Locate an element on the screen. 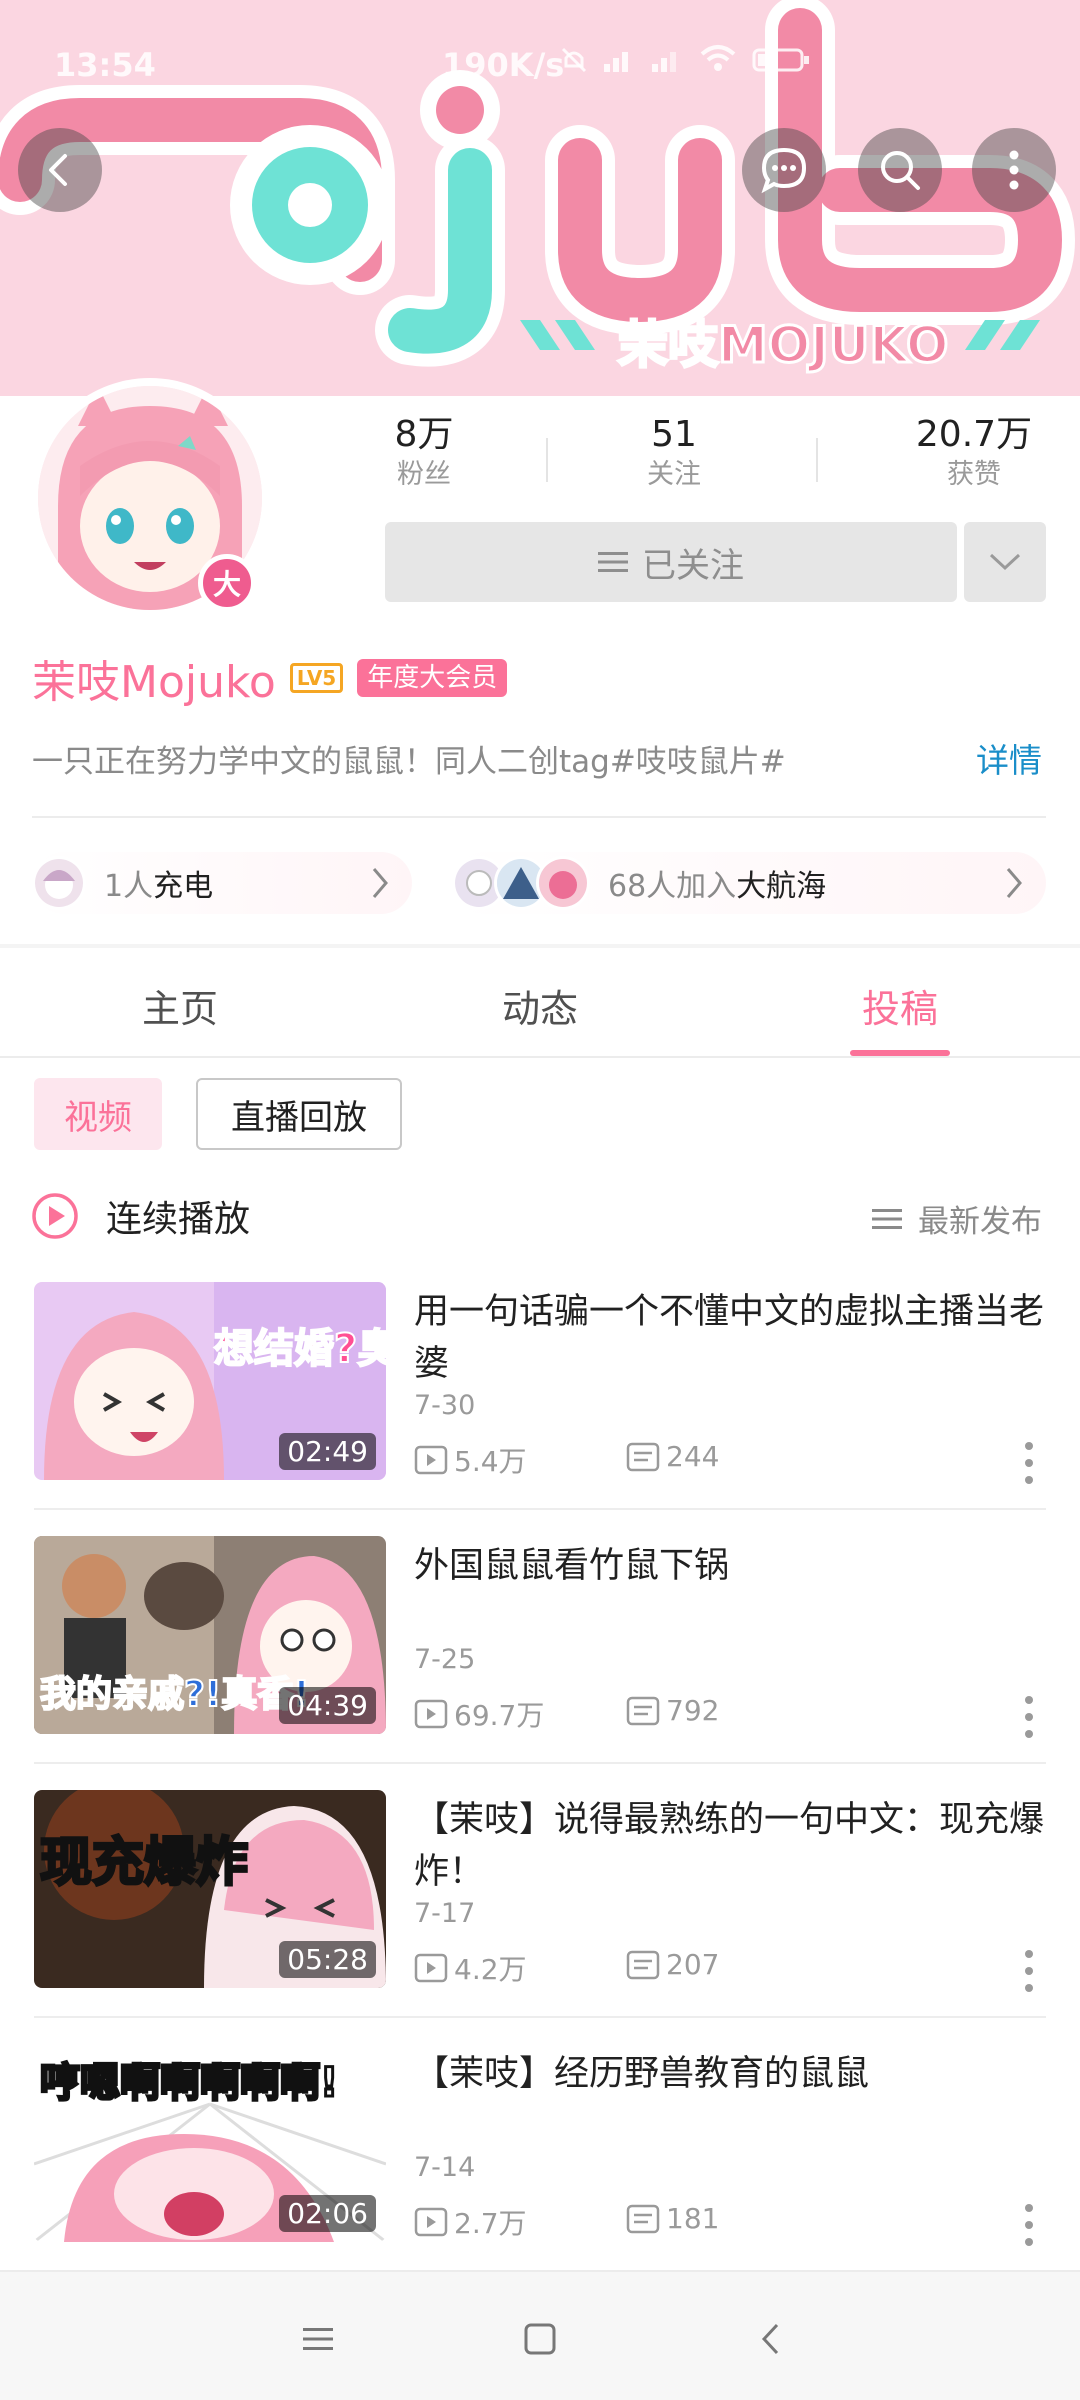 This screenshot has height=2400, width=1080. more-vertical-icon is located at coordinates (1014, 170).